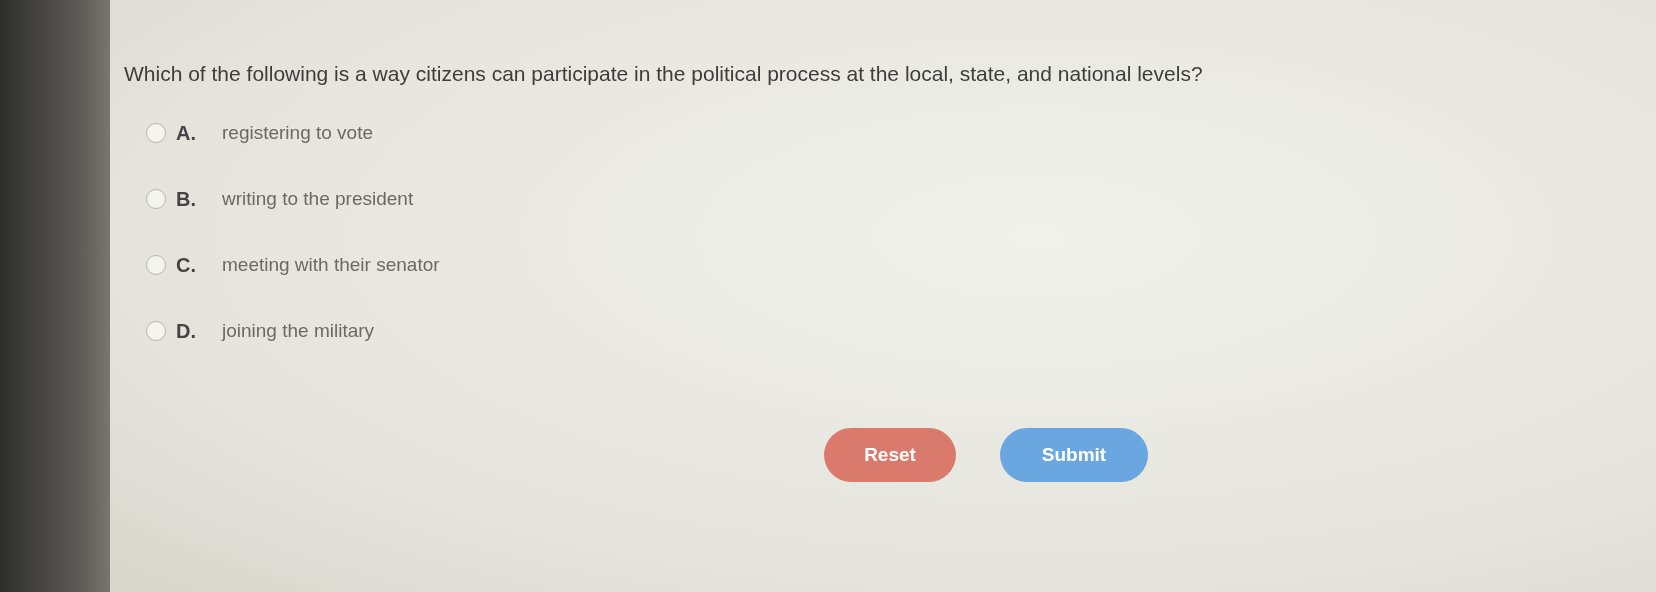 The width and height of the screenshot is (1656, 592). What do you see at coordinates (318, 199) in the screenshot?
I see `option-text: writing to the president` at bounding box center [318, 199].